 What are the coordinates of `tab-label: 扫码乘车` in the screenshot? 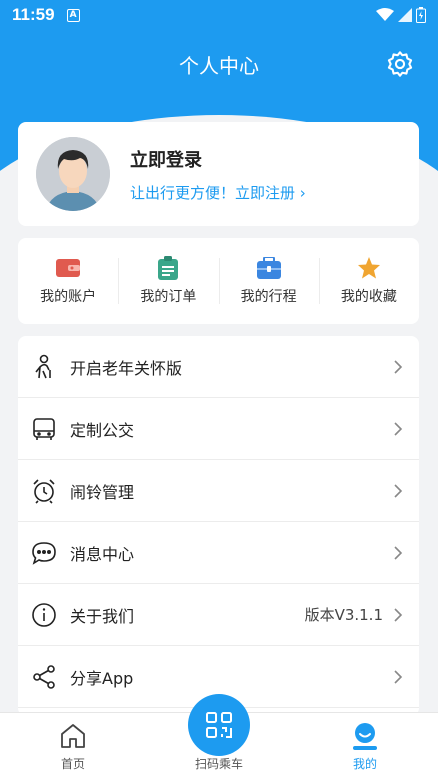 It's located at (218, 764).